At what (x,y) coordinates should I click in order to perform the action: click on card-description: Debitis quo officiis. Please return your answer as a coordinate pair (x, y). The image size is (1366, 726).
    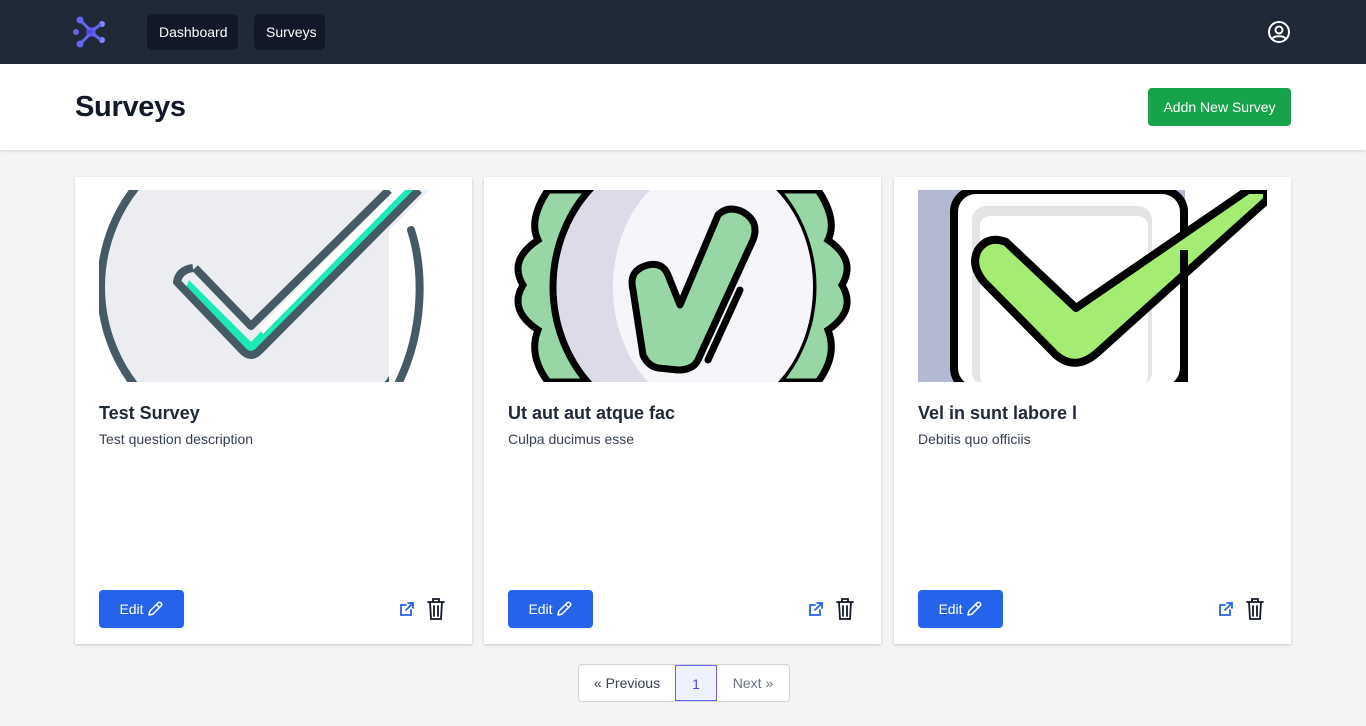
    Looking at the image, I should click on (974, 439).